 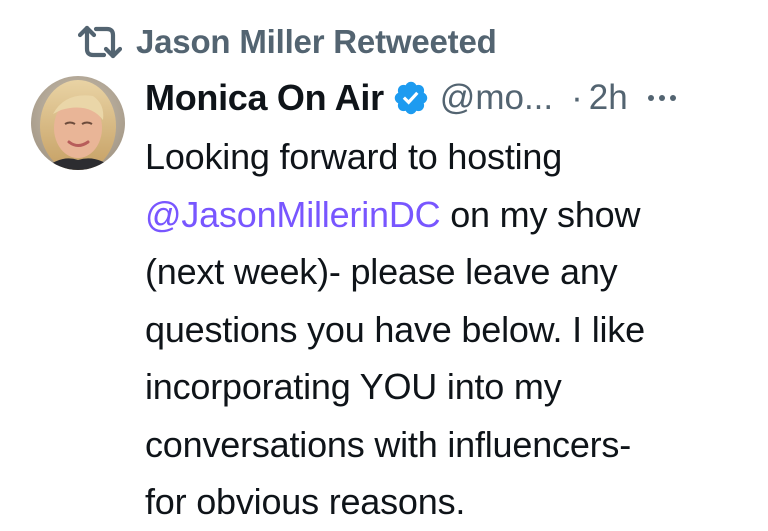 I want to click on tweet-timestamp: 2h, so click(x=608, y=98).